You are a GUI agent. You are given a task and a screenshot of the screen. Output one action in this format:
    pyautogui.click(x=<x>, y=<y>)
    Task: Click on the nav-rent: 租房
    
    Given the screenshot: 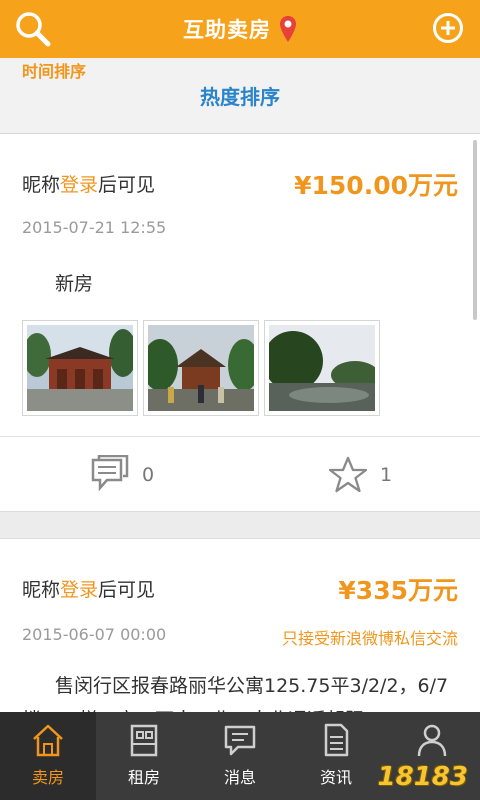 What is the action you would take?
    pyautogui.click(x=144, y=756)
    